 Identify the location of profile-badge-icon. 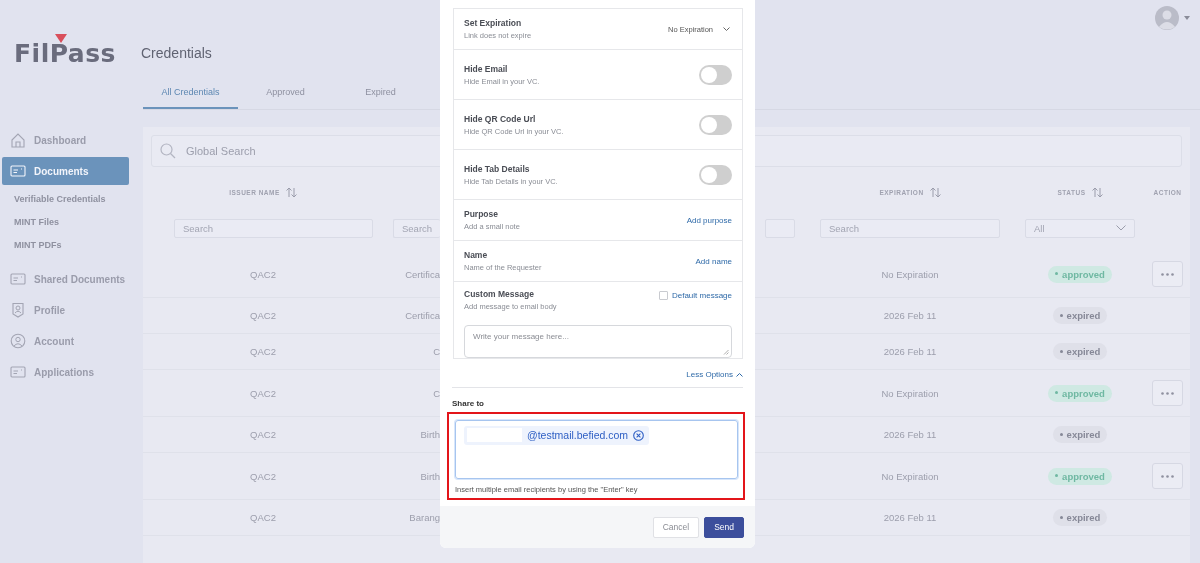
(18, 310).